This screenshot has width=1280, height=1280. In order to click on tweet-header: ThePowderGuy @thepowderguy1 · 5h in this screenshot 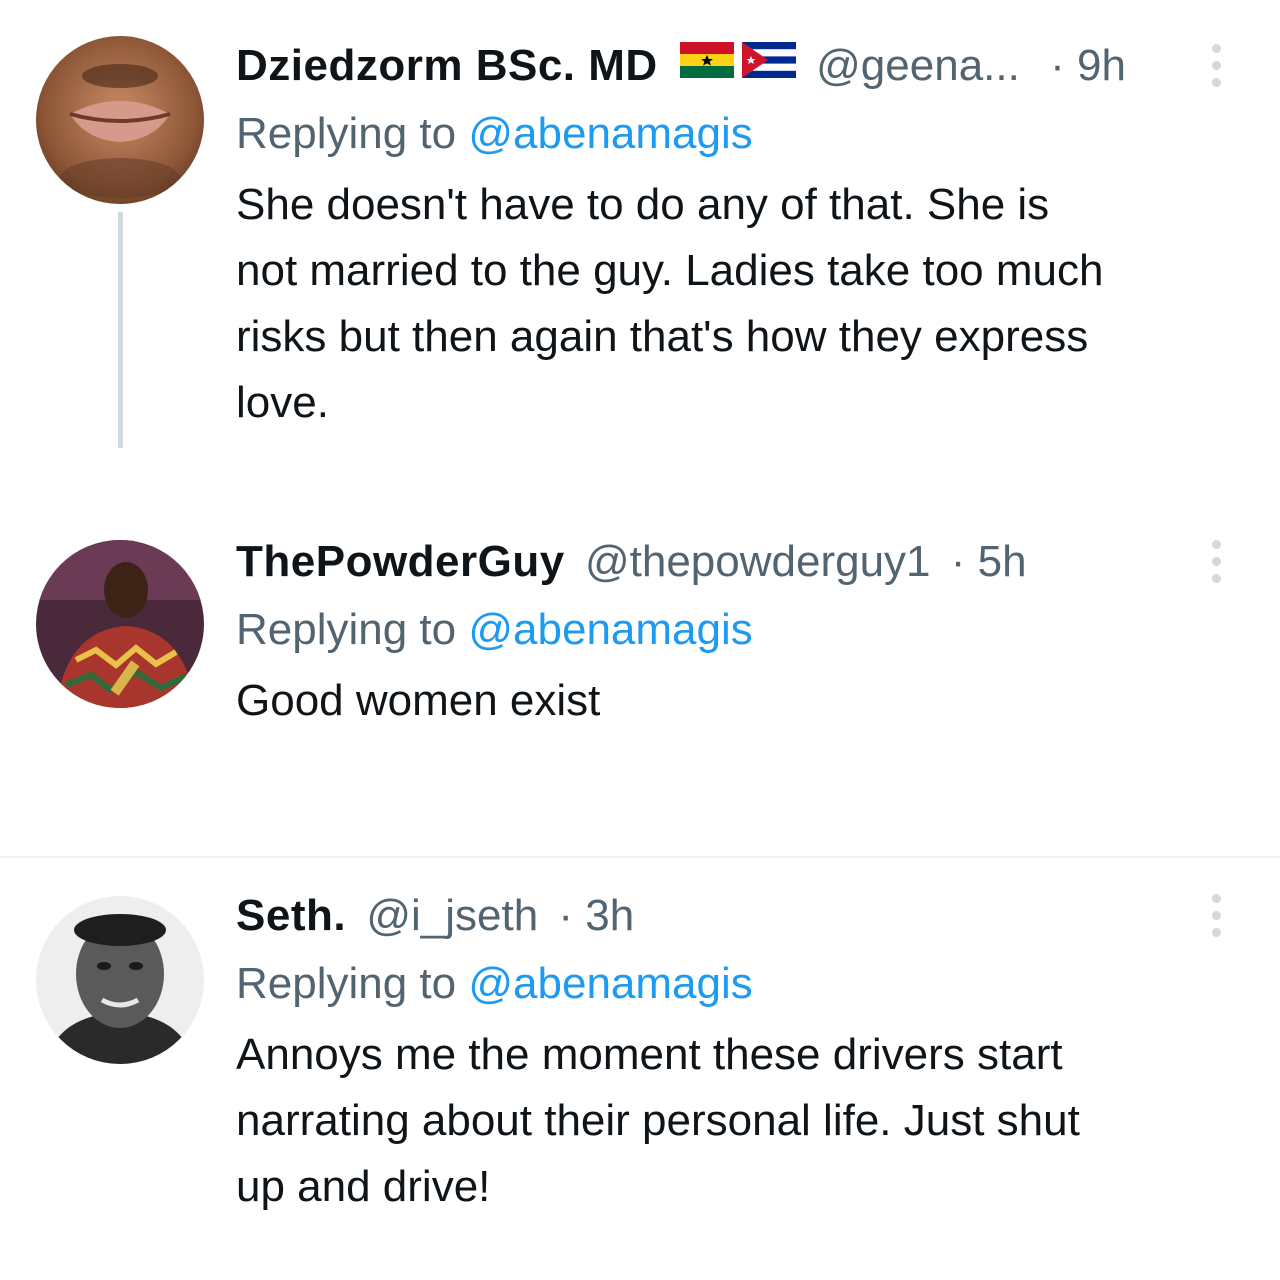, I will do `click(741, 562)`.